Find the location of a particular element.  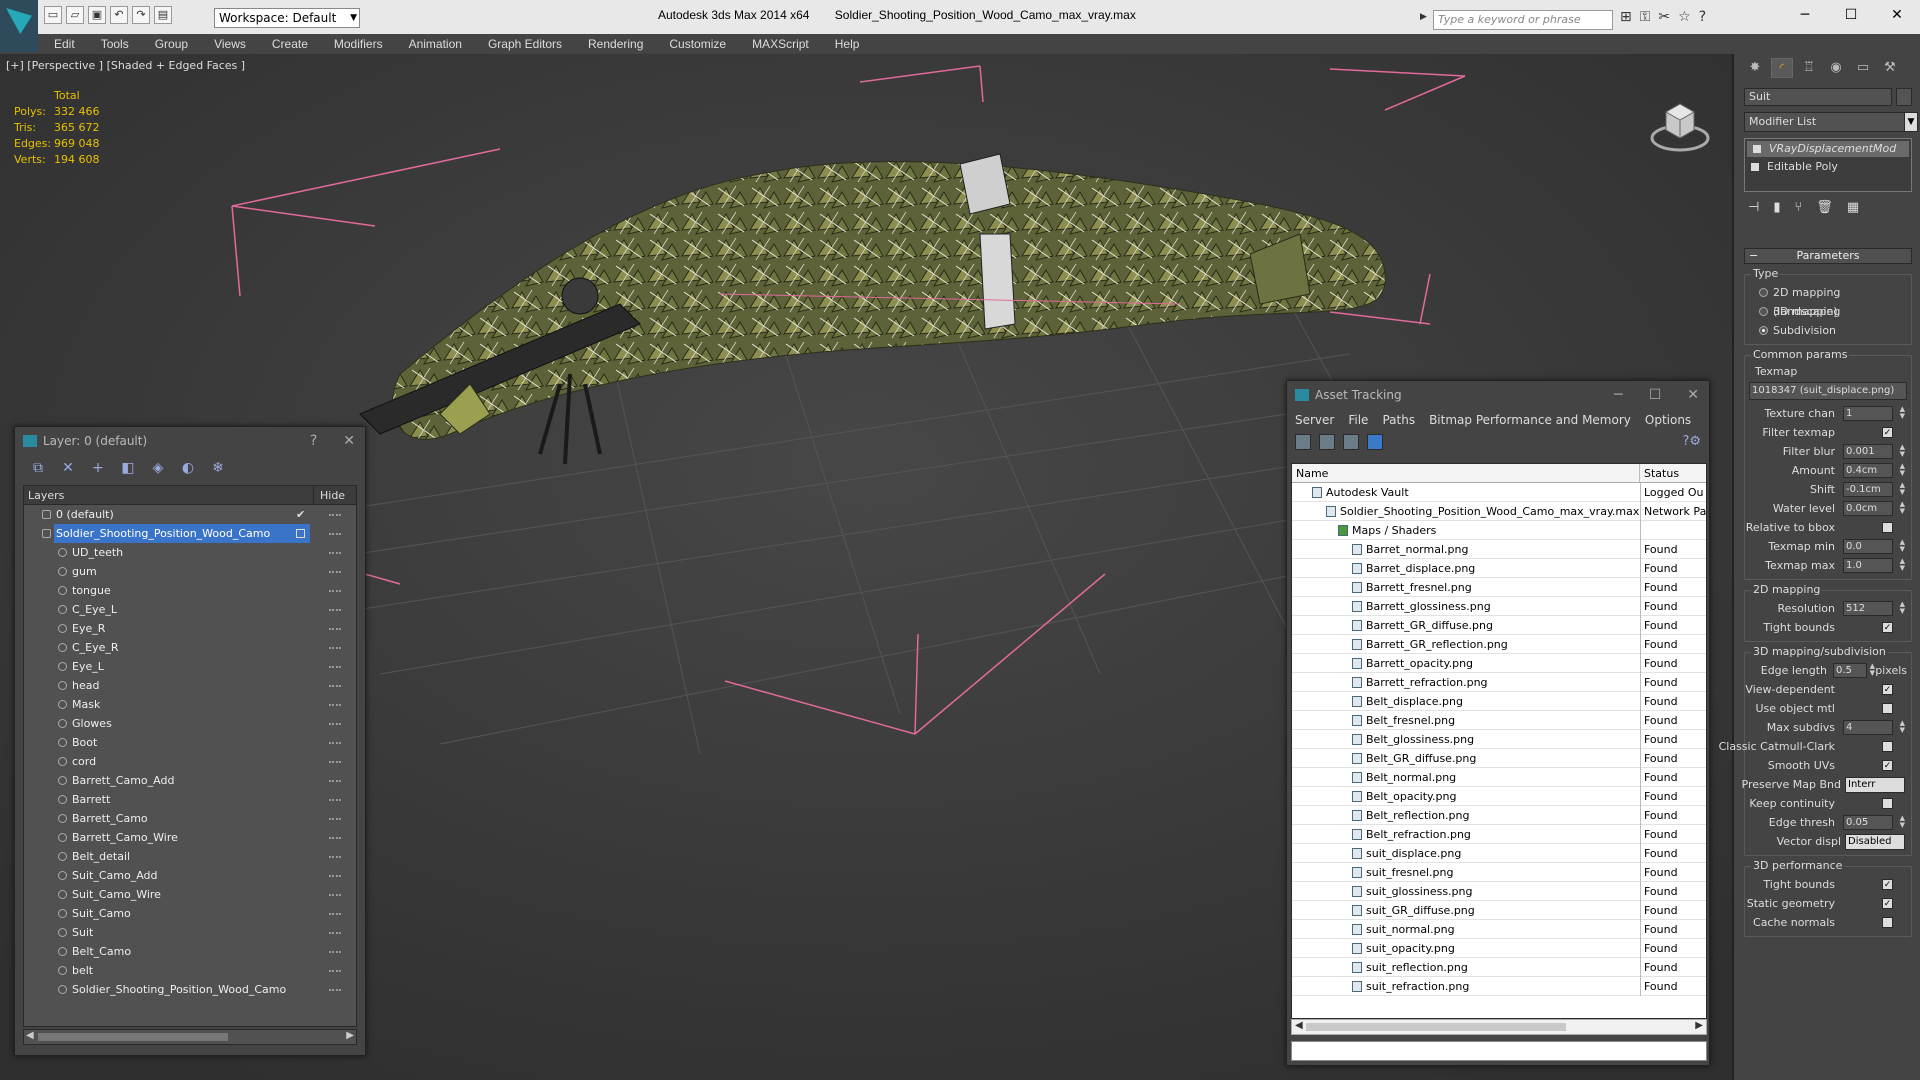

delete-layer-icon: ✕ is located at coordinates (68, 468).